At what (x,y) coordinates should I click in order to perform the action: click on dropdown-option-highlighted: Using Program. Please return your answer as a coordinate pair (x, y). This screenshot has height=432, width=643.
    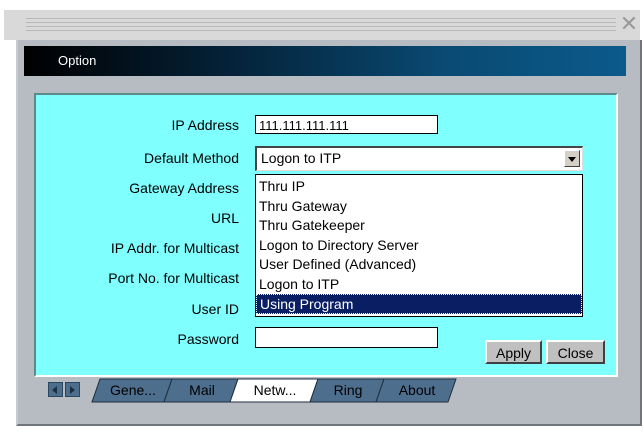
    Looking at the image, I should click on (419, 304).